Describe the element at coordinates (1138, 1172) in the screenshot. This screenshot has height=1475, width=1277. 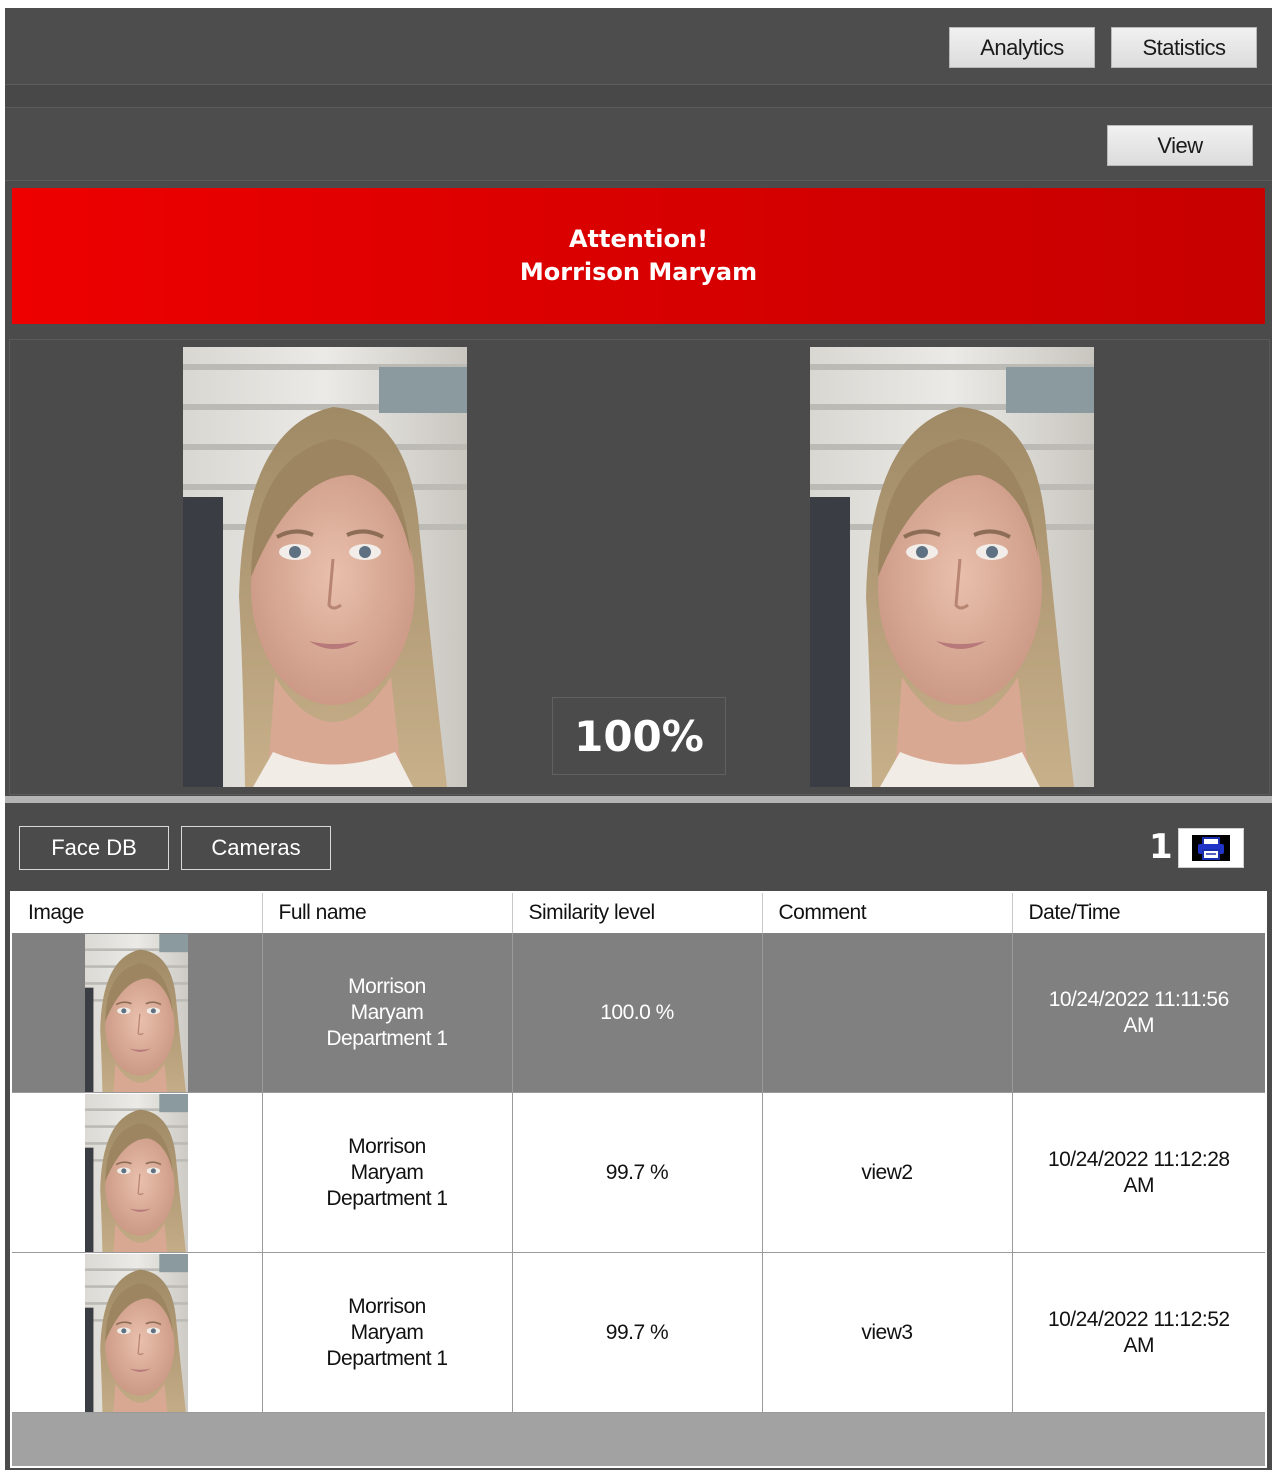
I see `row-date-time: 10/24/2022 11:12:28 AM` at that location.